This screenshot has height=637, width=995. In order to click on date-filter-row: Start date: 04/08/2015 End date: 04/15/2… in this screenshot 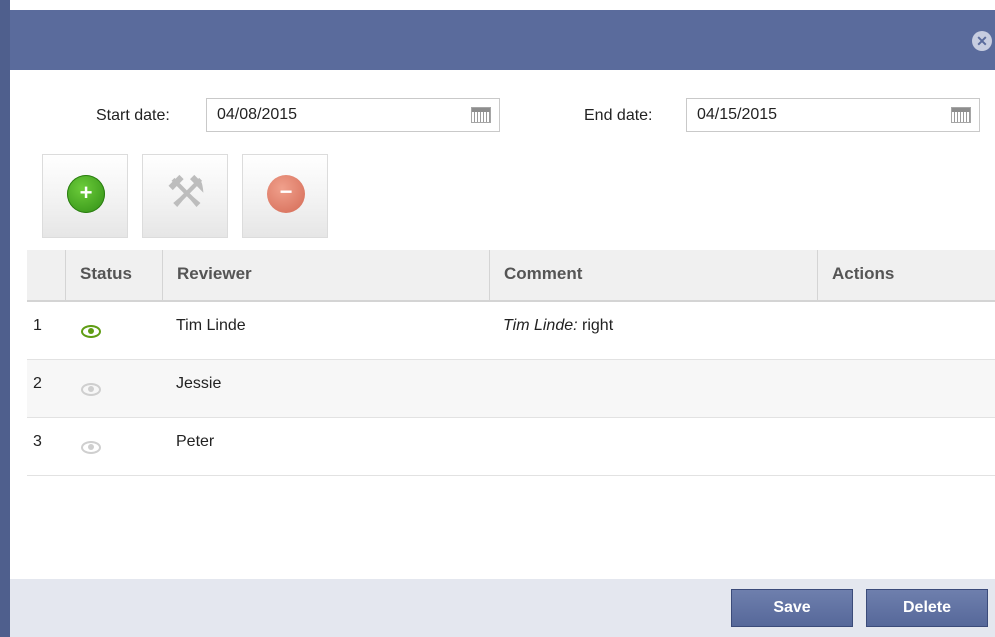, I will do `click(502, 116)`.